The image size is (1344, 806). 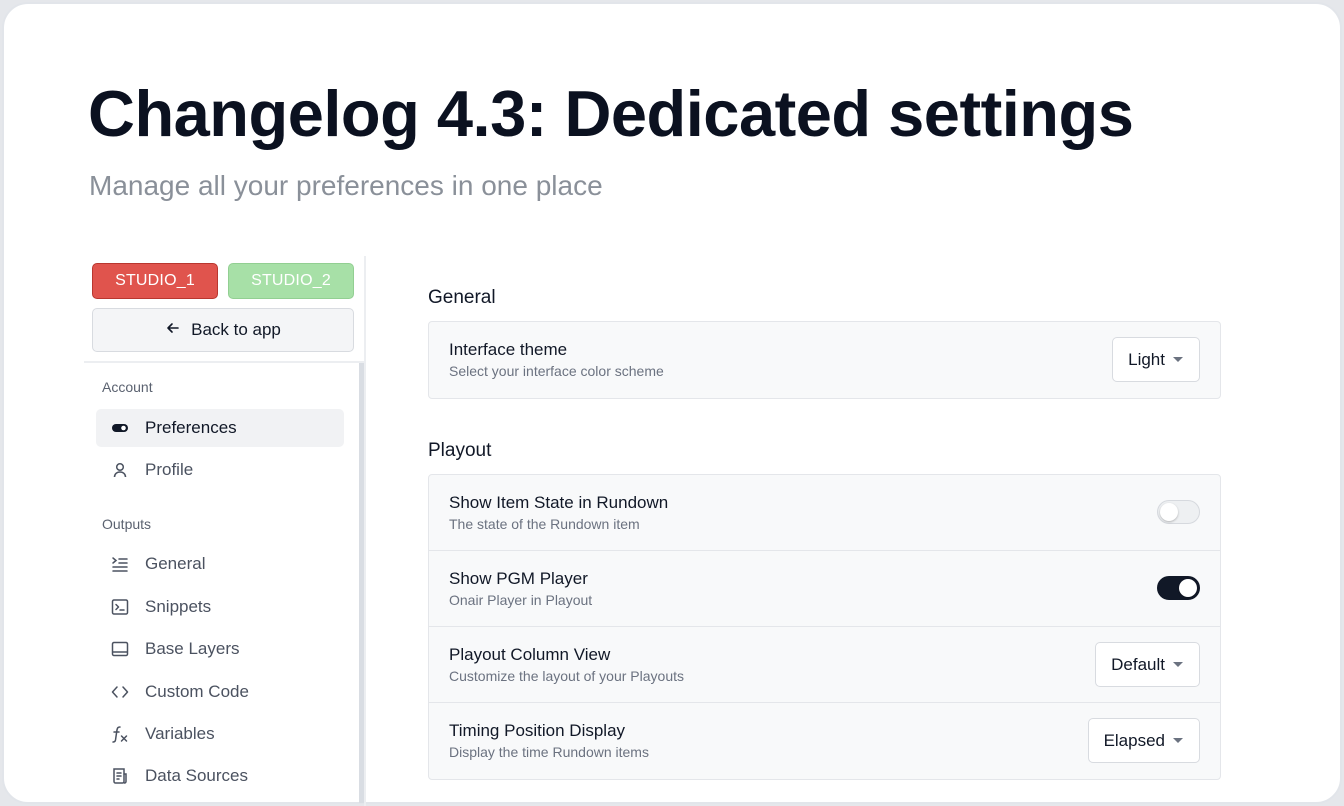 I want to click on arrow-left-icon, so click(x=173, y=330).